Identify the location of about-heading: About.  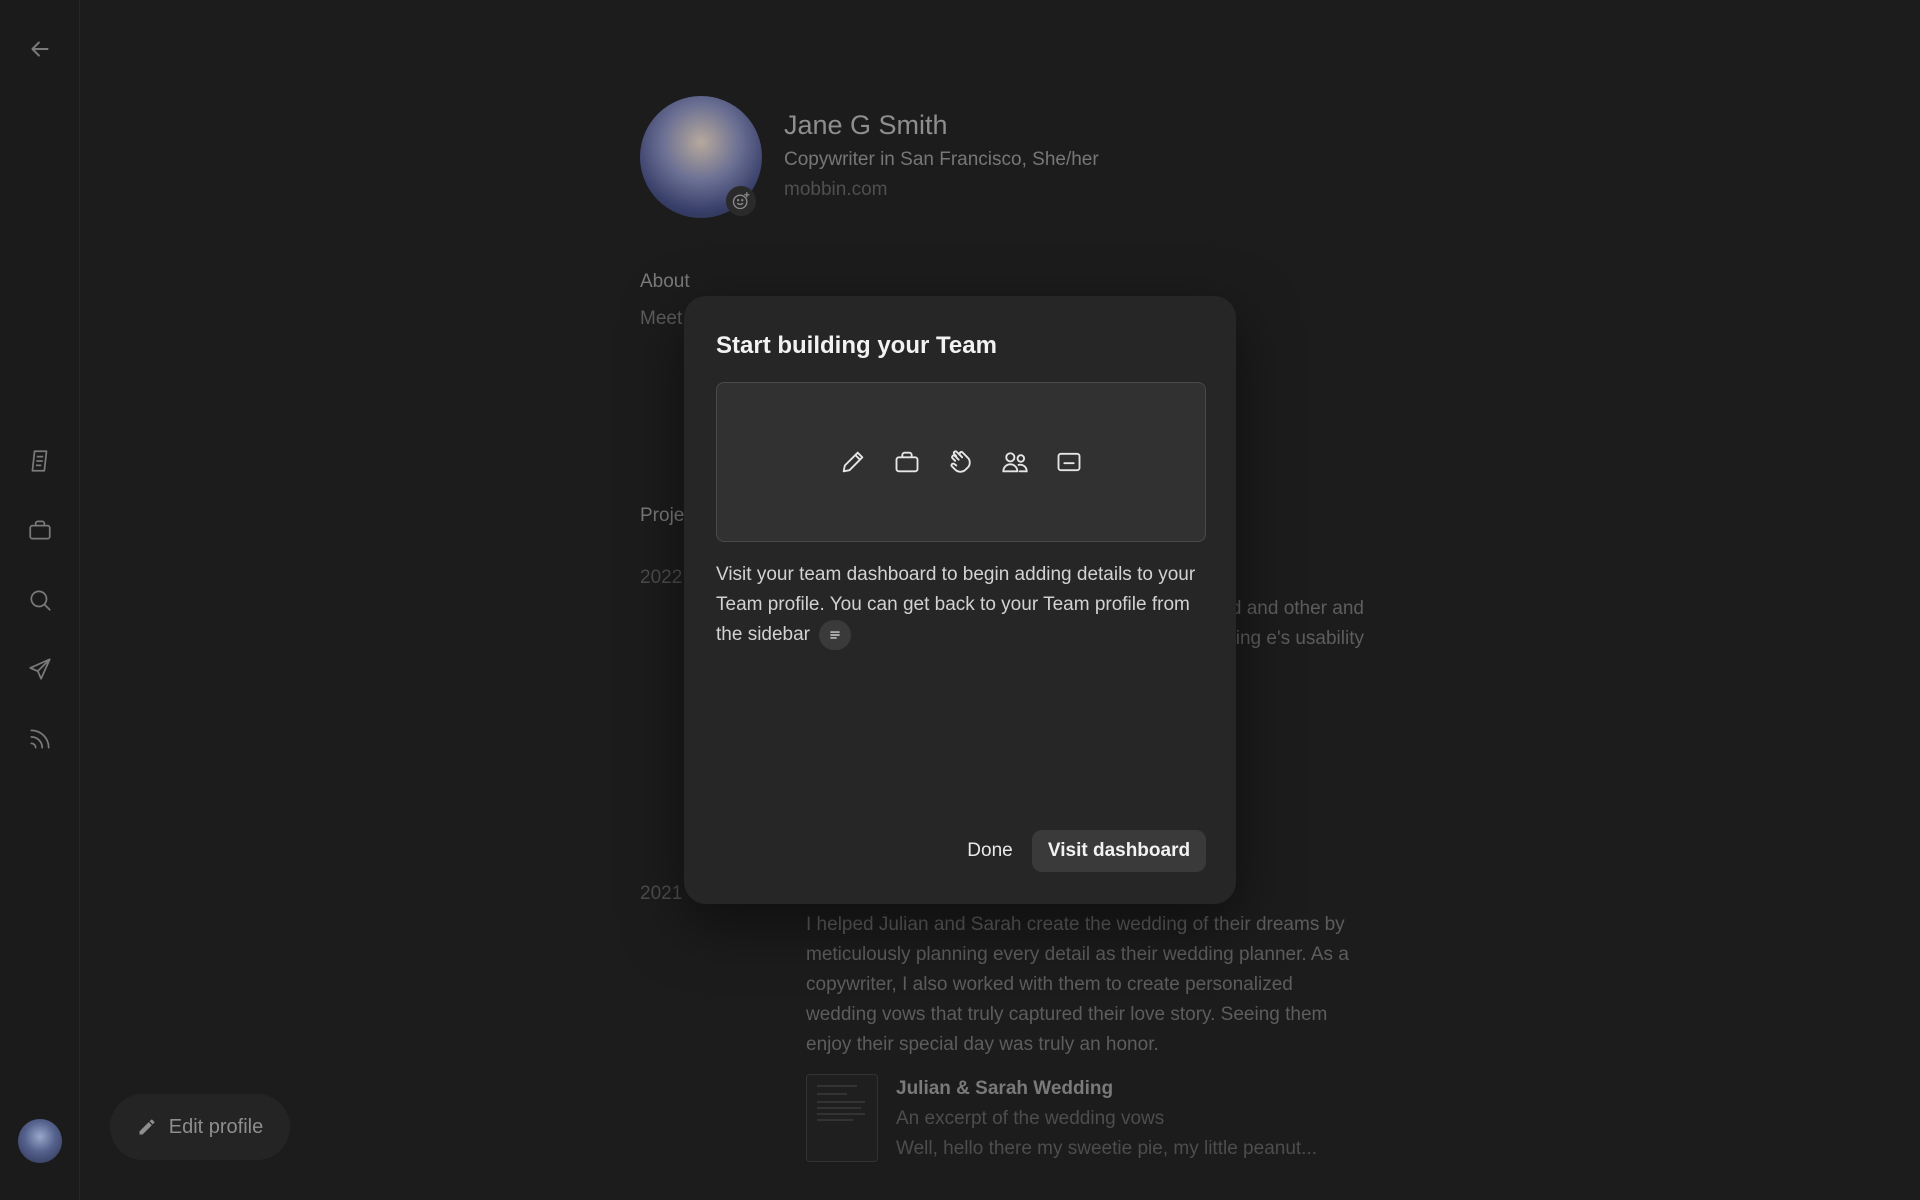
(665, 281).